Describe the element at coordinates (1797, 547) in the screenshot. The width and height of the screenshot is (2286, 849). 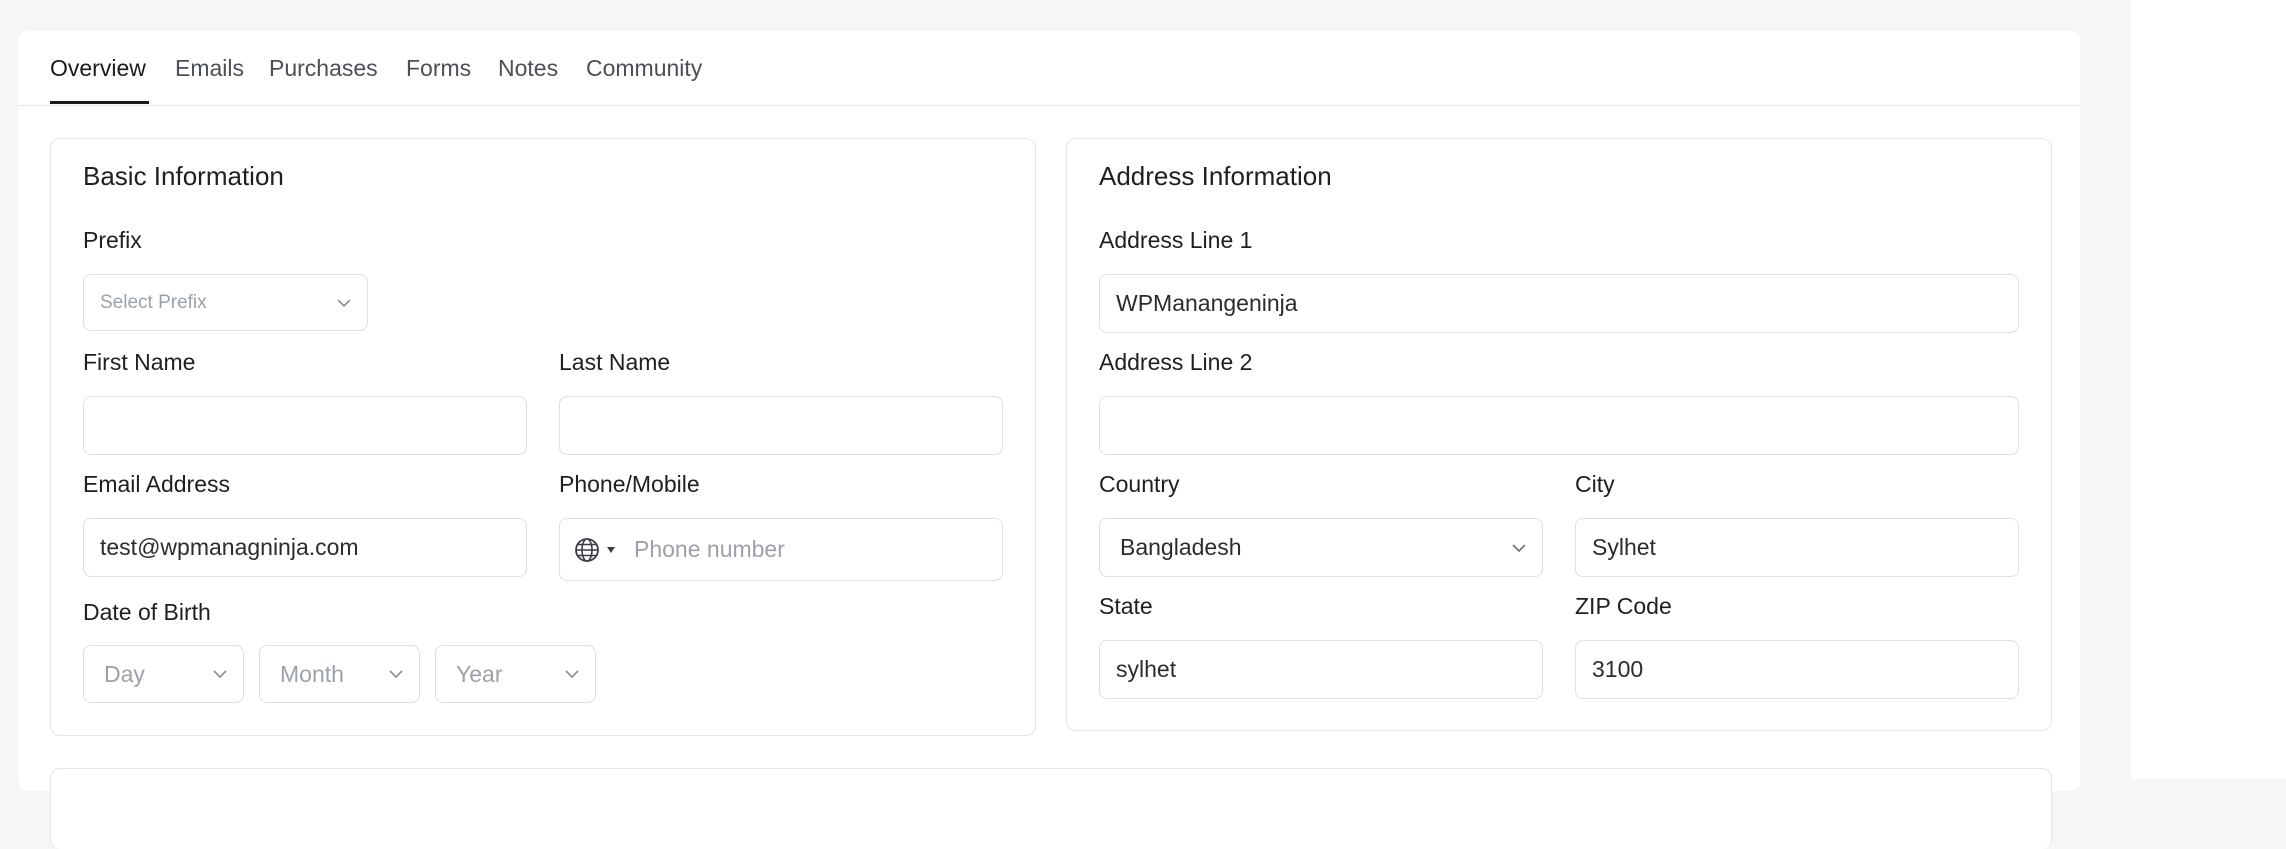
I see `city-input: Sylhet` at that location.